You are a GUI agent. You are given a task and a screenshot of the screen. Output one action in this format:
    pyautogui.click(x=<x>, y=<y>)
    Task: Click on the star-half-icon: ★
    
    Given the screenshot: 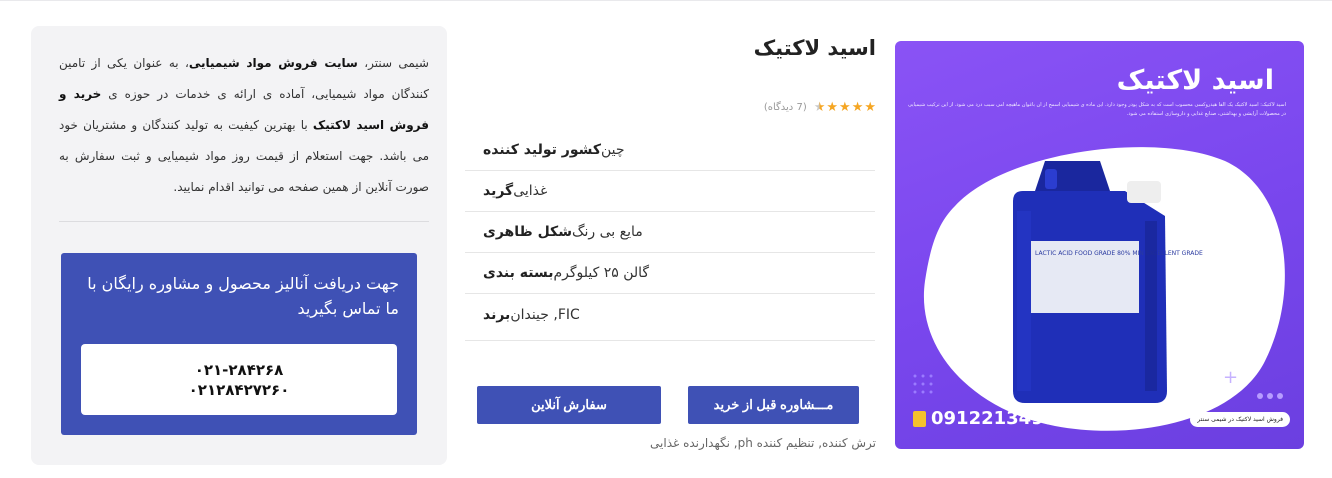 What is the action you would take?
    pyautogui.click(x=819, y=107)
    